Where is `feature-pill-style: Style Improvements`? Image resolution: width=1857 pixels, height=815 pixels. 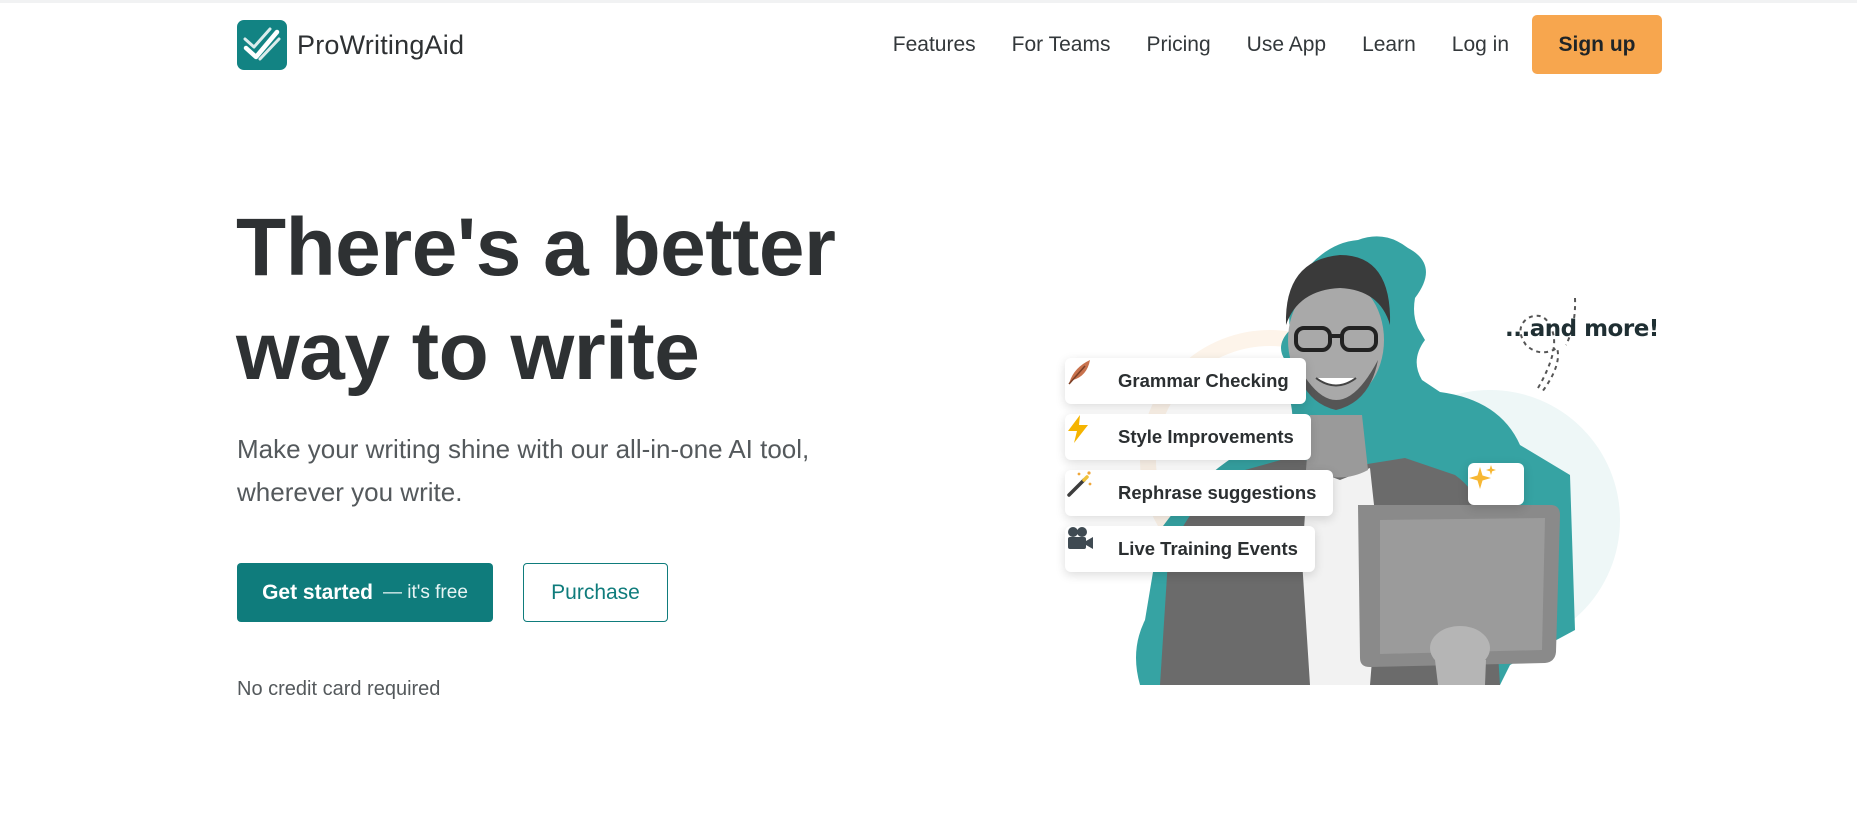
feature-pill-style: Style Improvements is located at coordinates (1188, 437).